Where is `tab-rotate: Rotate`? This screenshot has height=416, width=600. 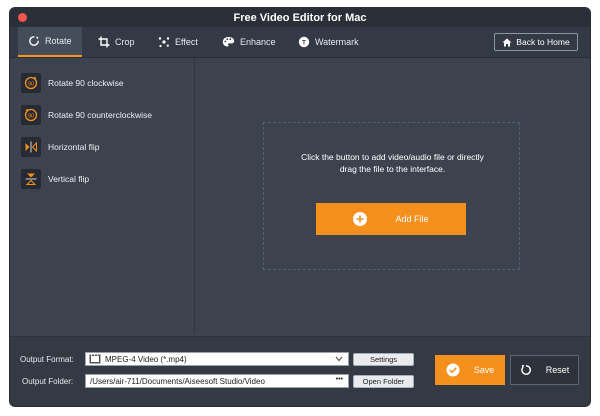 tab-rotate: Rotate is located at coordinates (50, 42).